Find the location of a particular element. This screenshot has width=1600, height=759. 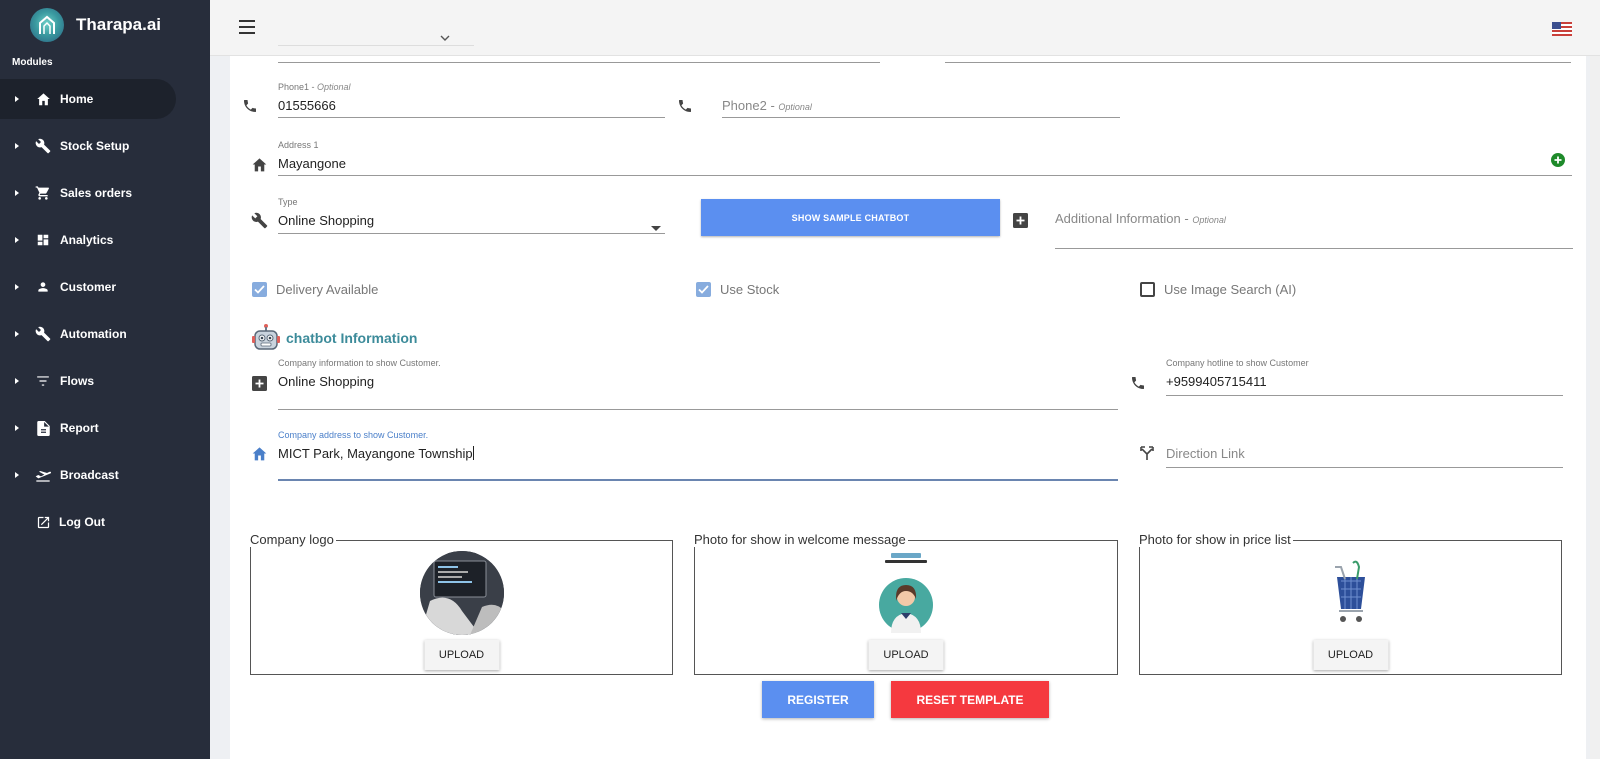

upload-welcome-photo-button: UPLOAD is located at coordinates (906, 655).